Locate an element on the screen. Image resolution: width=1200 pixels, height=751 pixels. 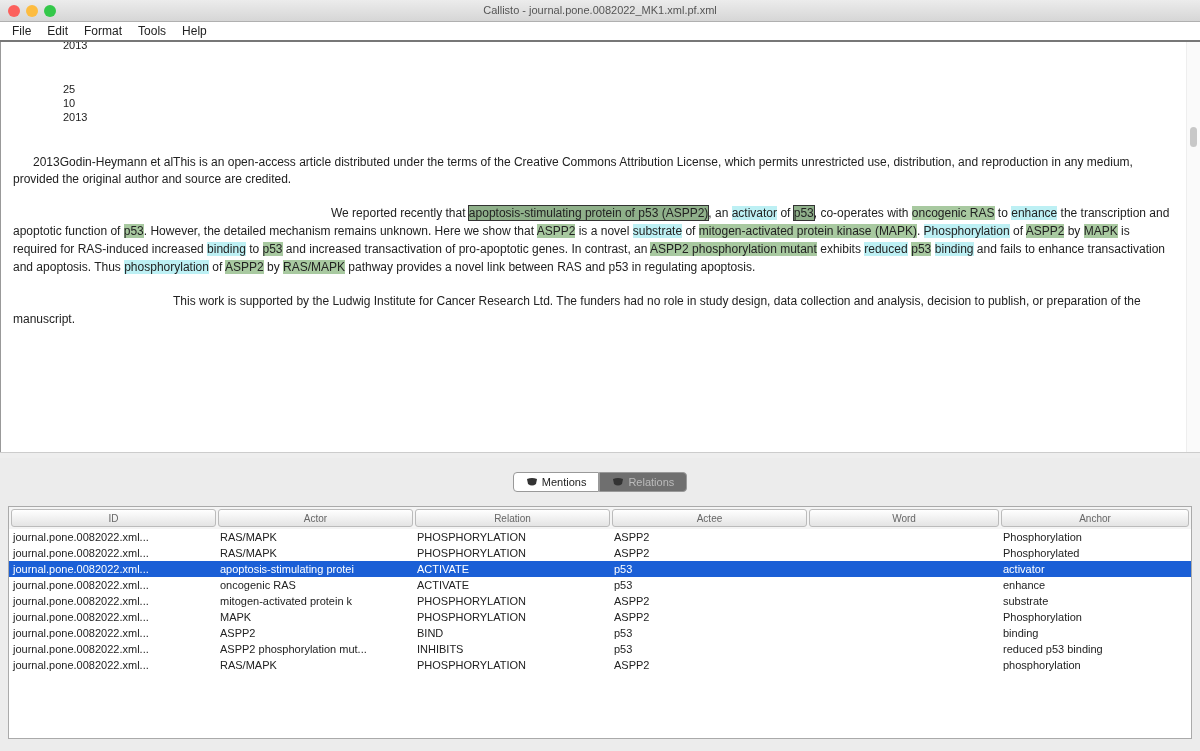
table-cell-text: MAPK is located at coordinates (236, 617).